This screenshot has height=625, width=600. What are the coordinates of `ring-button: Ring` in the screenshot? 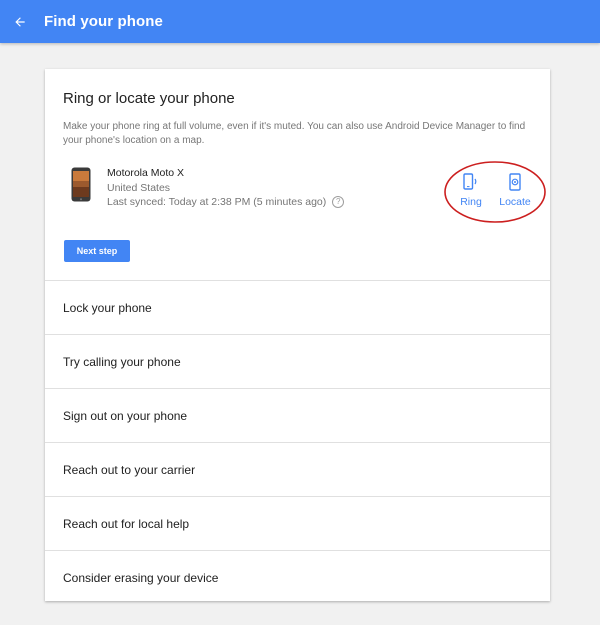 It's located at (471, 190).